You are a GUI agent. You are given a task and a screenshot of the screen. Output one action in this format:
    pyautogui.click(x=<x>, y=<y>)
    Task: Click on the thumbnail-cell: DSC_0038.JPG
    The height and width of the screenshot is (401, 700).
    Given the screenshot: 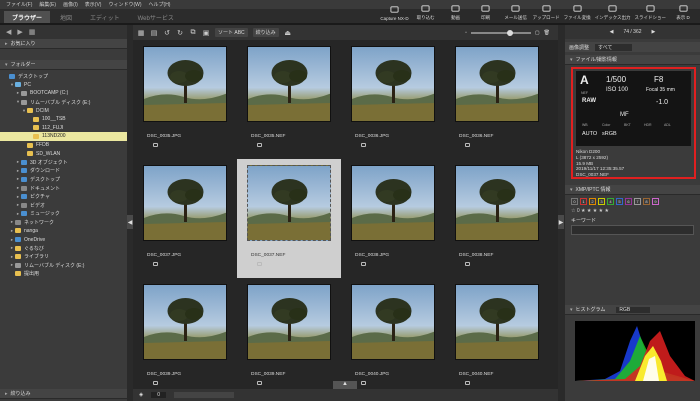 What is the action you would take?
    pyautogui.click(x=393, y=218)
    